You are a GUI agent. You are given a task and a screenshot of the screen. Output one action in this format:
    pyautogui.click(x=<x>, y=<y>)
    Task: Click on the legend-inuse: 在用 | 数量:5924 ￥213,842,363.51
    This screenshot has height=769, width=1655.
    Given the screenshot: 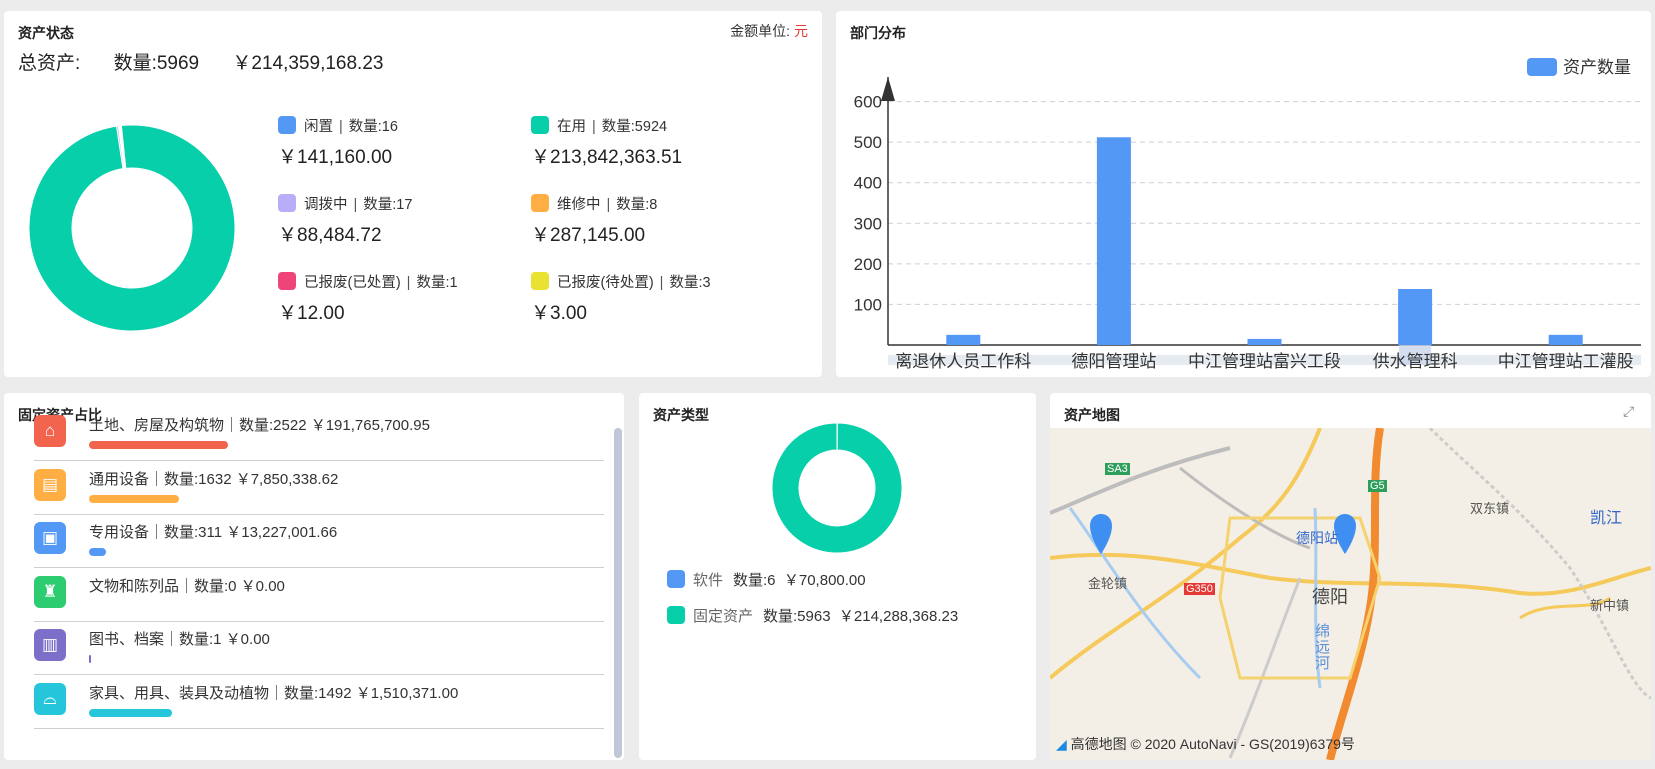 What is the action you would take?
    pyautogui.click(x=606, y=142)
    